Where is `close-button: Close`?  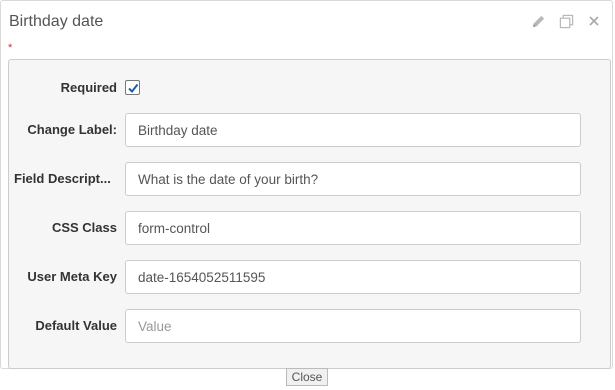
close-button: Close is located at coordinates (307, 377).